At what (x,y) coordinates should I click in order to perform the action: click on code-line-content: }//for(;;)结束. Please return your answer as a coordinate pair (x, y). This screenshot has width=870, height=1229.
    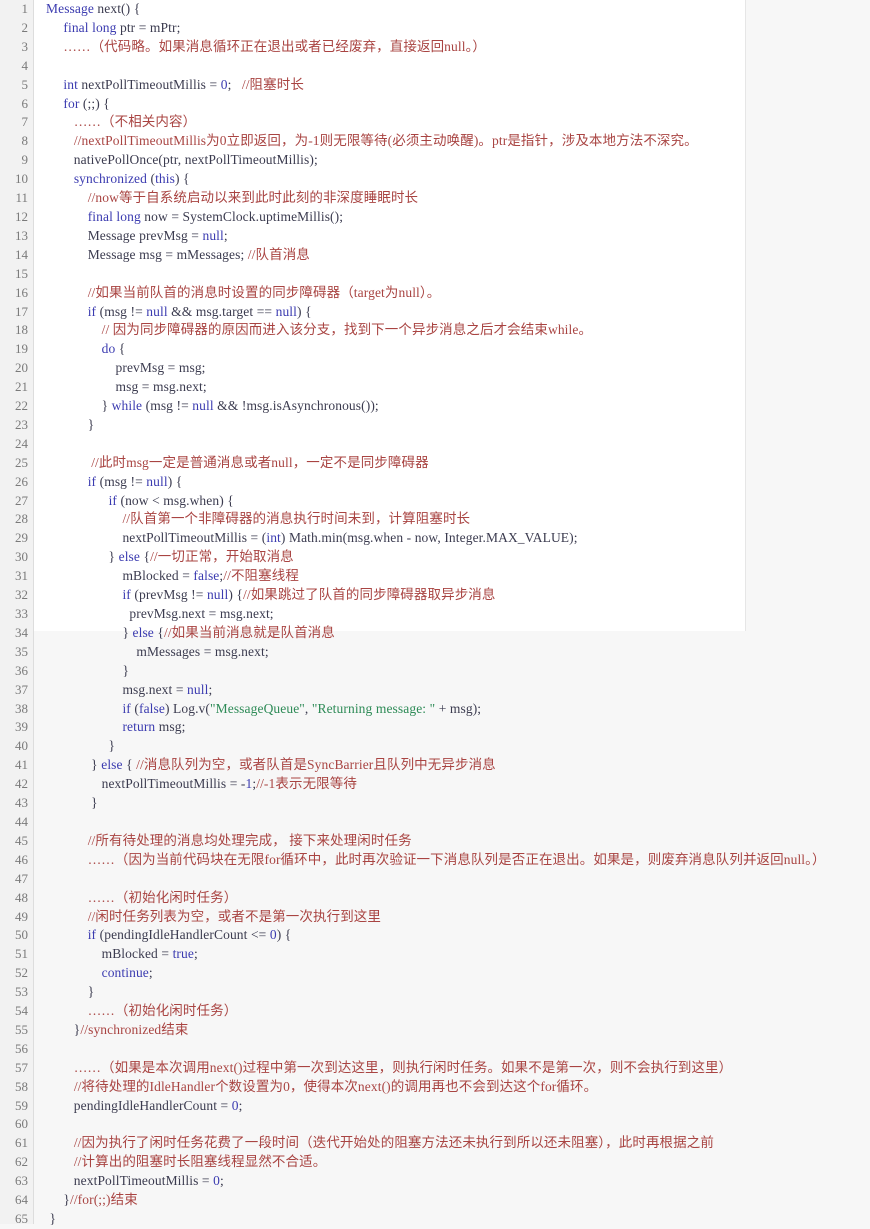
    Looking at the image, I should click on (452, 1200).